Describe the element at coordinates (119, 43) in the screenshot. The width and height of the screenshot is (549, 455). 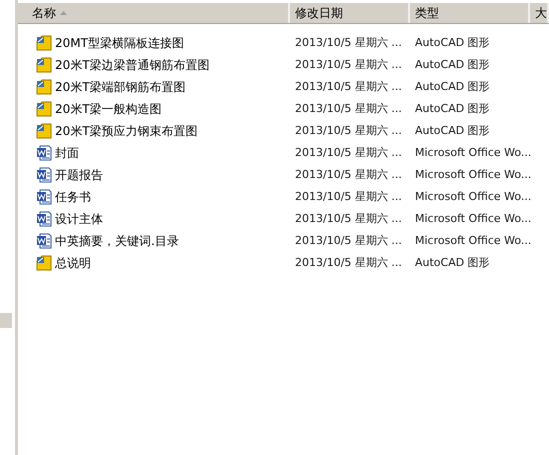
I see `file-name: 20MT型梁横隔板连接图` at that location.